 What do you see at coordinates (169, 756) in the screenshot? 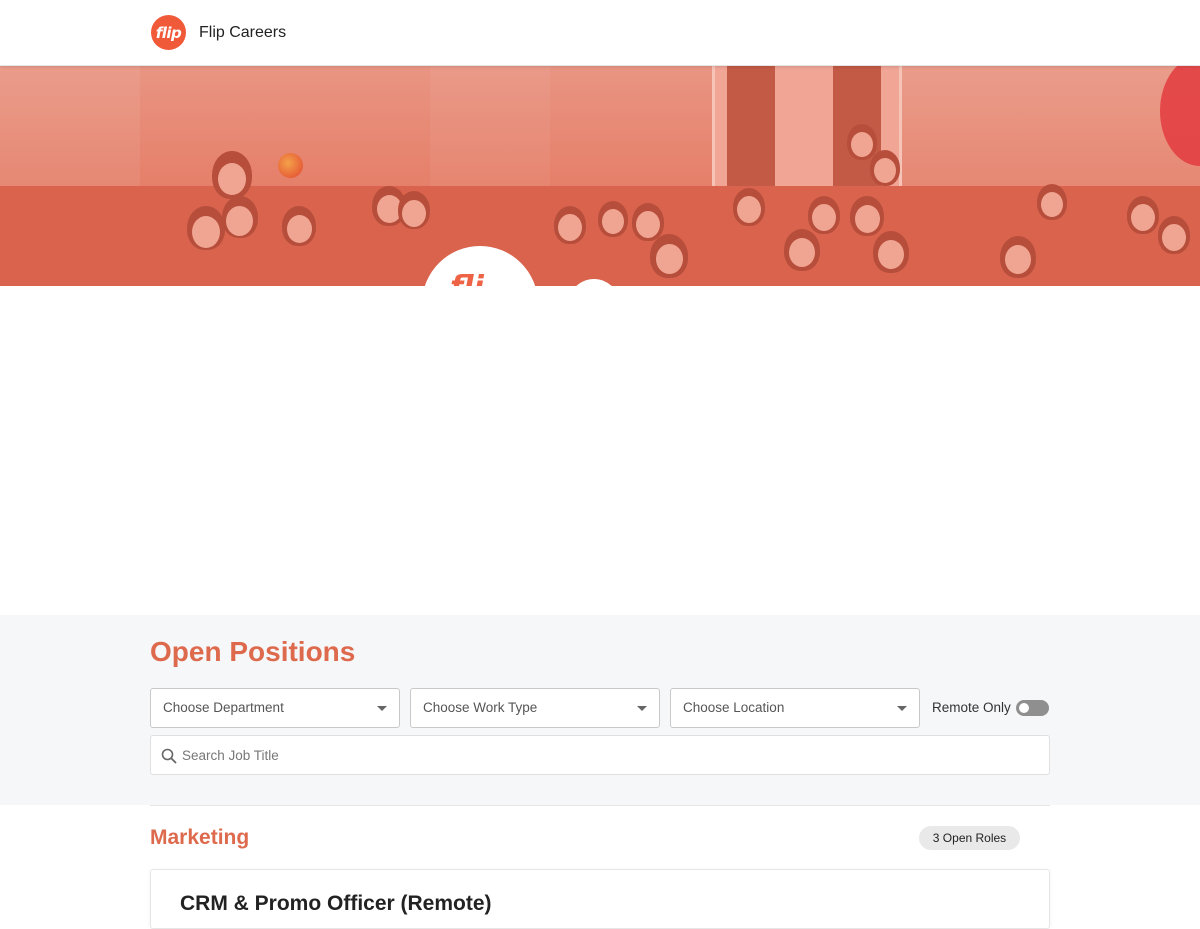
I see `search-icon` at bounding box center [169, 756].